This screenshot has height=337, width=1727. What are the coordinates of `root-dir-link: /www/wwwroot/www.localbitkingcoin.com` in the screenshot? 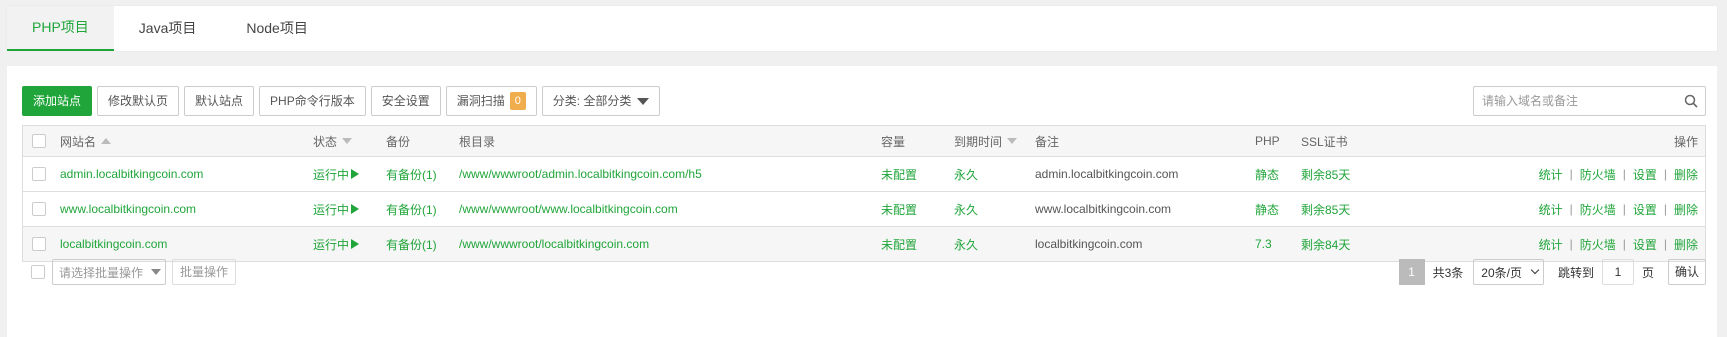 It's located at (568, 209).